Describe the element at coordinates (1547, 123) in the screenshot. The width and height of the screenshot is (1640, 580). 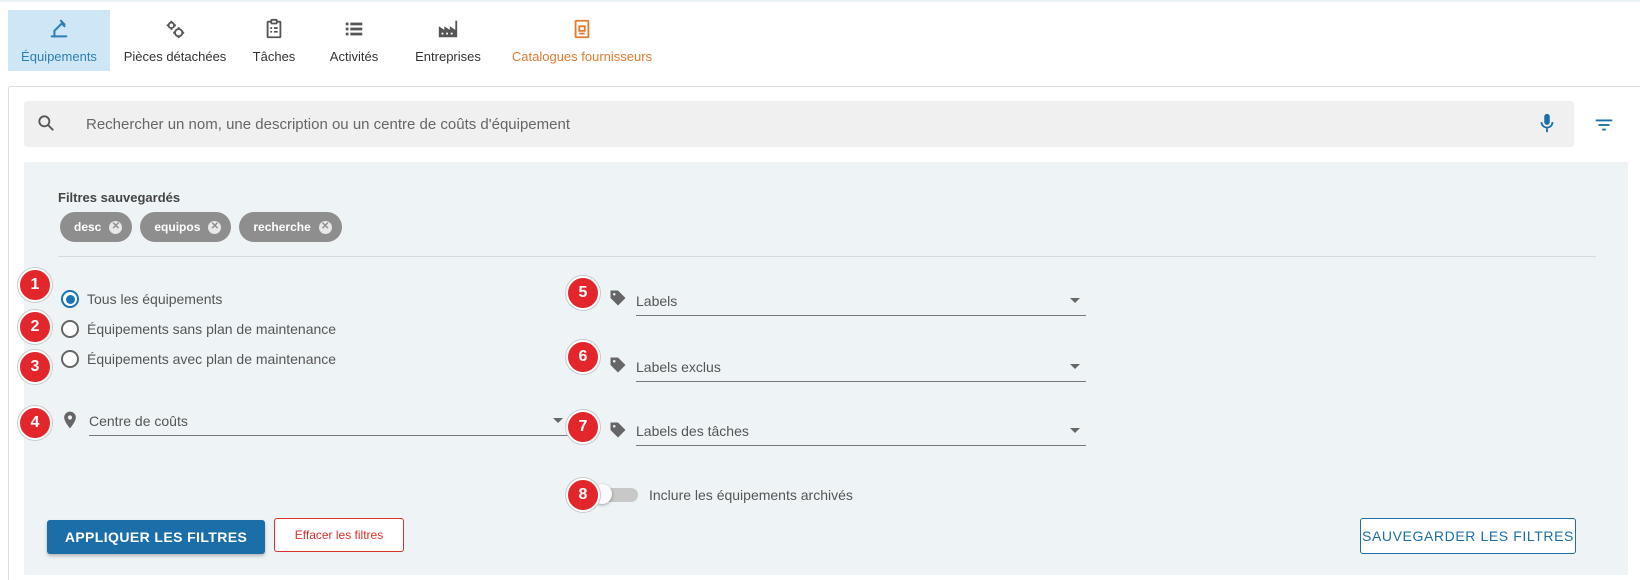
I see `microphone-icon` at that location.